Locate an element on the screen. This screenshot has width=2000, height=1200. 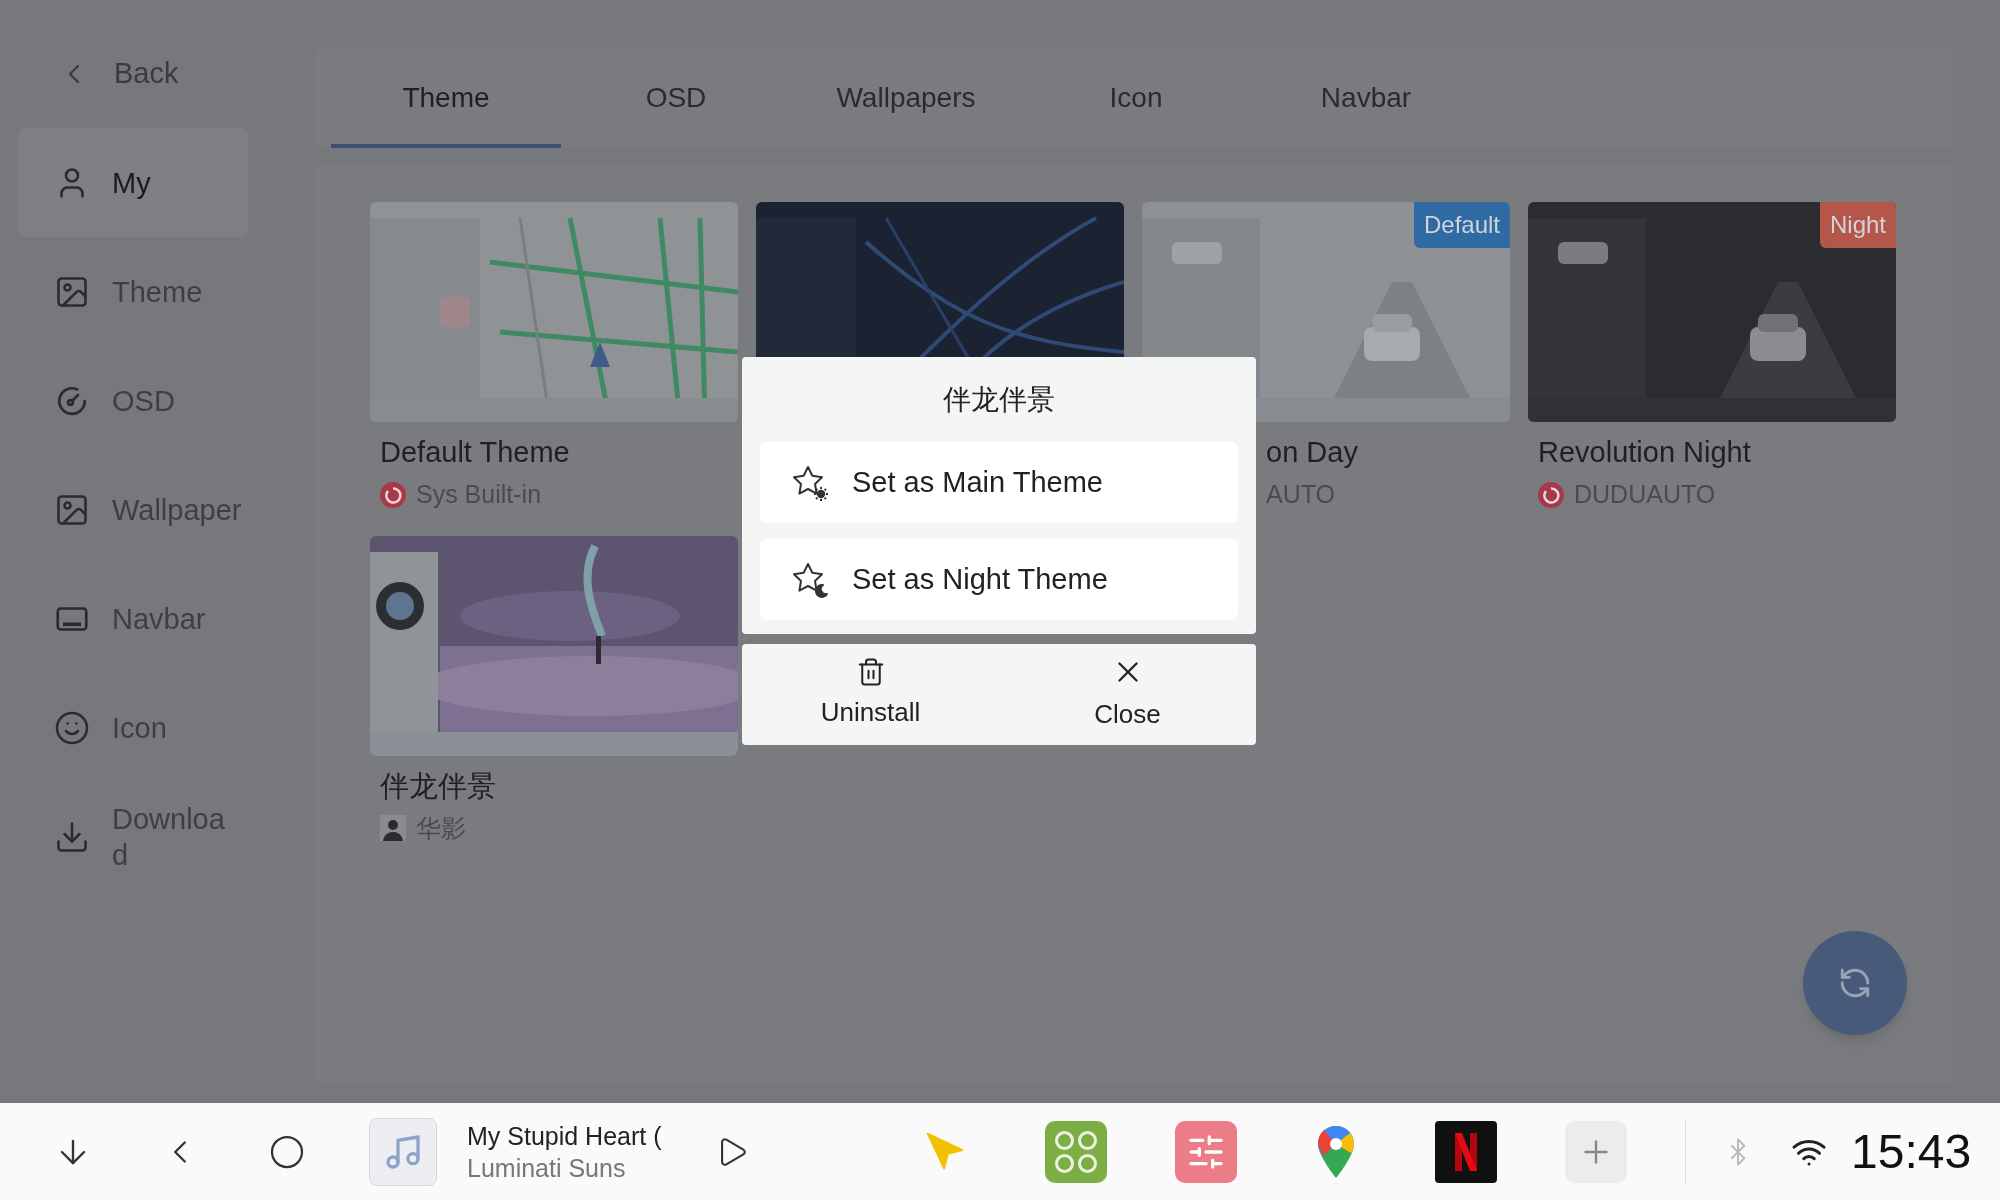
tab: Theme is located at coordinates (446, 104).